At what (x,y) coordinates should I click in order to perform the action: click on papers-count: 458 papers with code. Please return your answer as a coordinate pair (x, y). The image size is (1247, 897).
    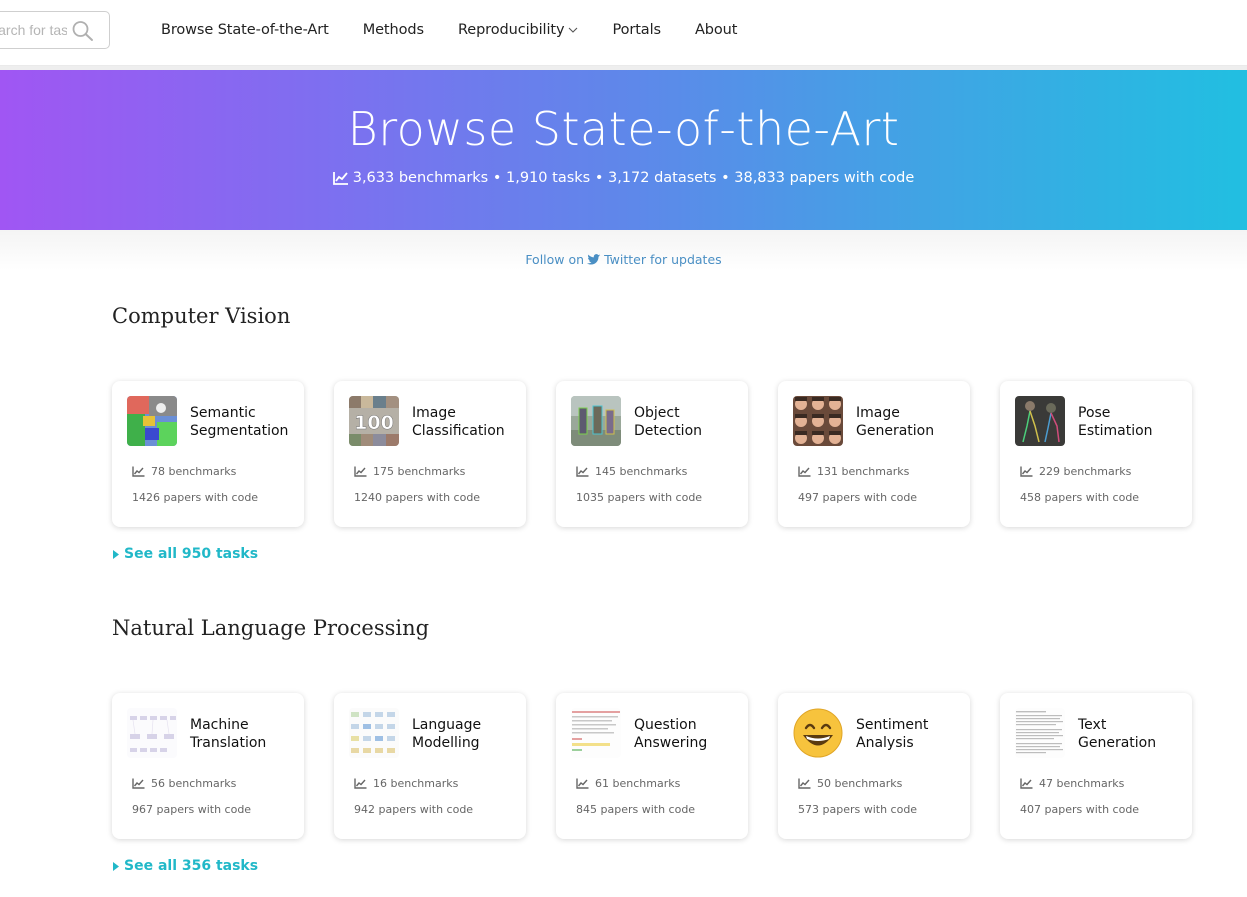
    Looking at the image, I should click on (1080, 497).